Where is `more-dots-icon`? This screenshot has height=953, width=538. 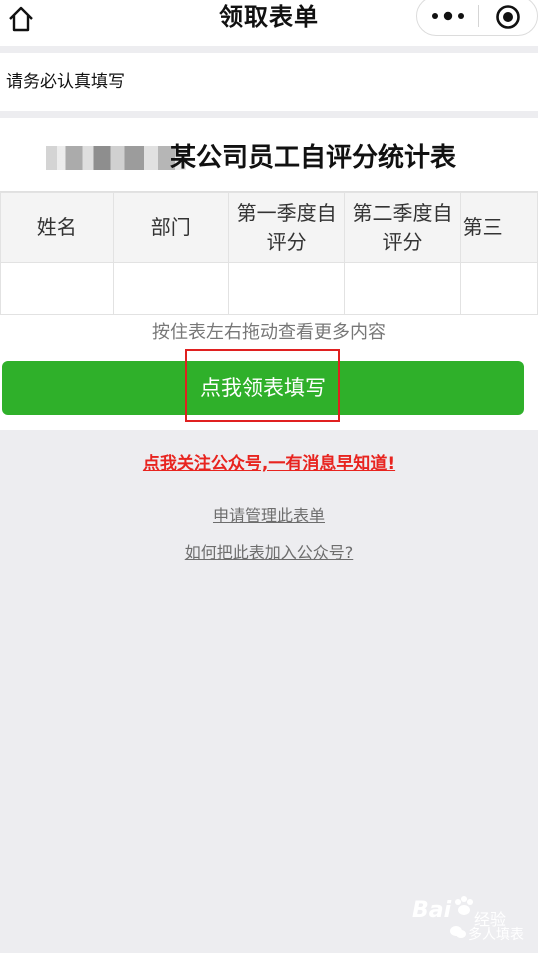
more-dots-icon is located at coordinates (448, 16).